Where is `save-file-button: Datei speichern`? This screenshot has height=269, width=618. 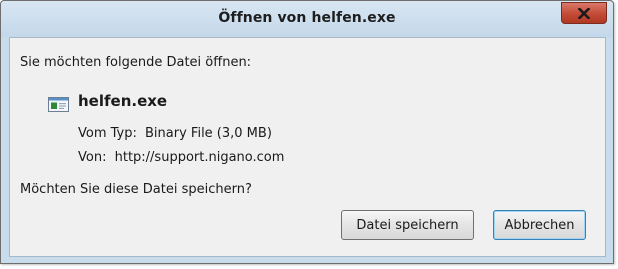
save-file-button: Datei speichern is located at coordinates (407, 225).